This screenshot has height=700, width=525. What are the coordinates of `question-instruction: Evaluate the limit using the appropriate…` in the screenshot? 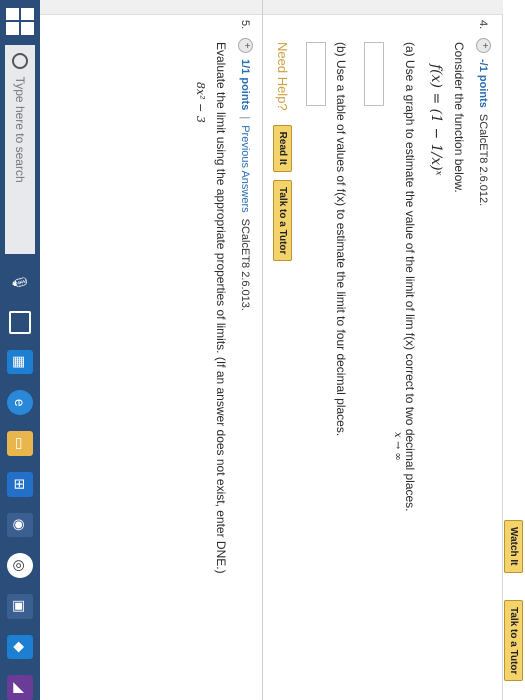 It's located at (221, 308).